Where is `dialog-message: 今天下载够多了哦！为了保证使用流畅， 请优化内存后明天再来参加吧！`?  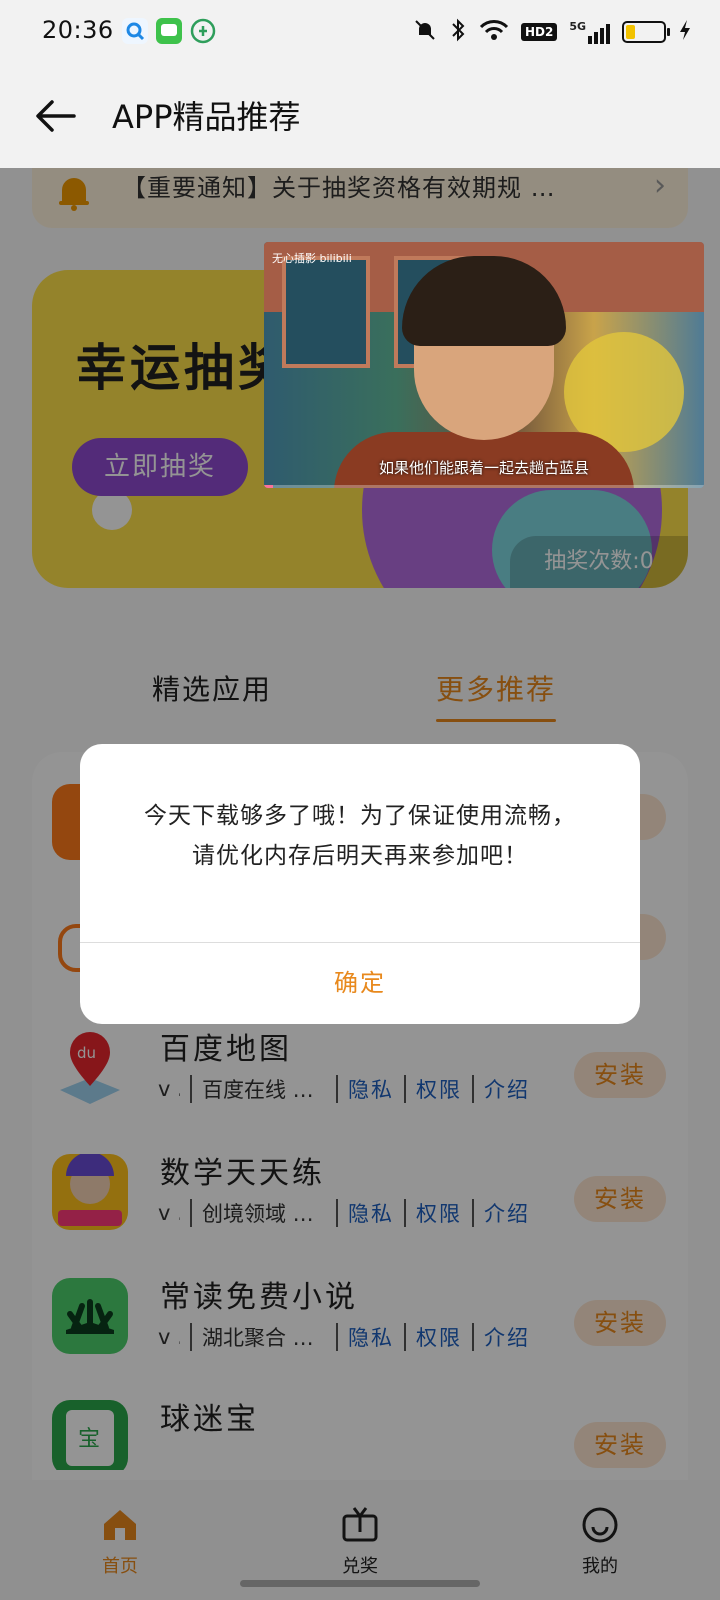
dialog-message: 今天下载够多了哦！为了保证使用流畅， 请优化内存后明天再来参加吧！ is located at coordinates (360, 836).